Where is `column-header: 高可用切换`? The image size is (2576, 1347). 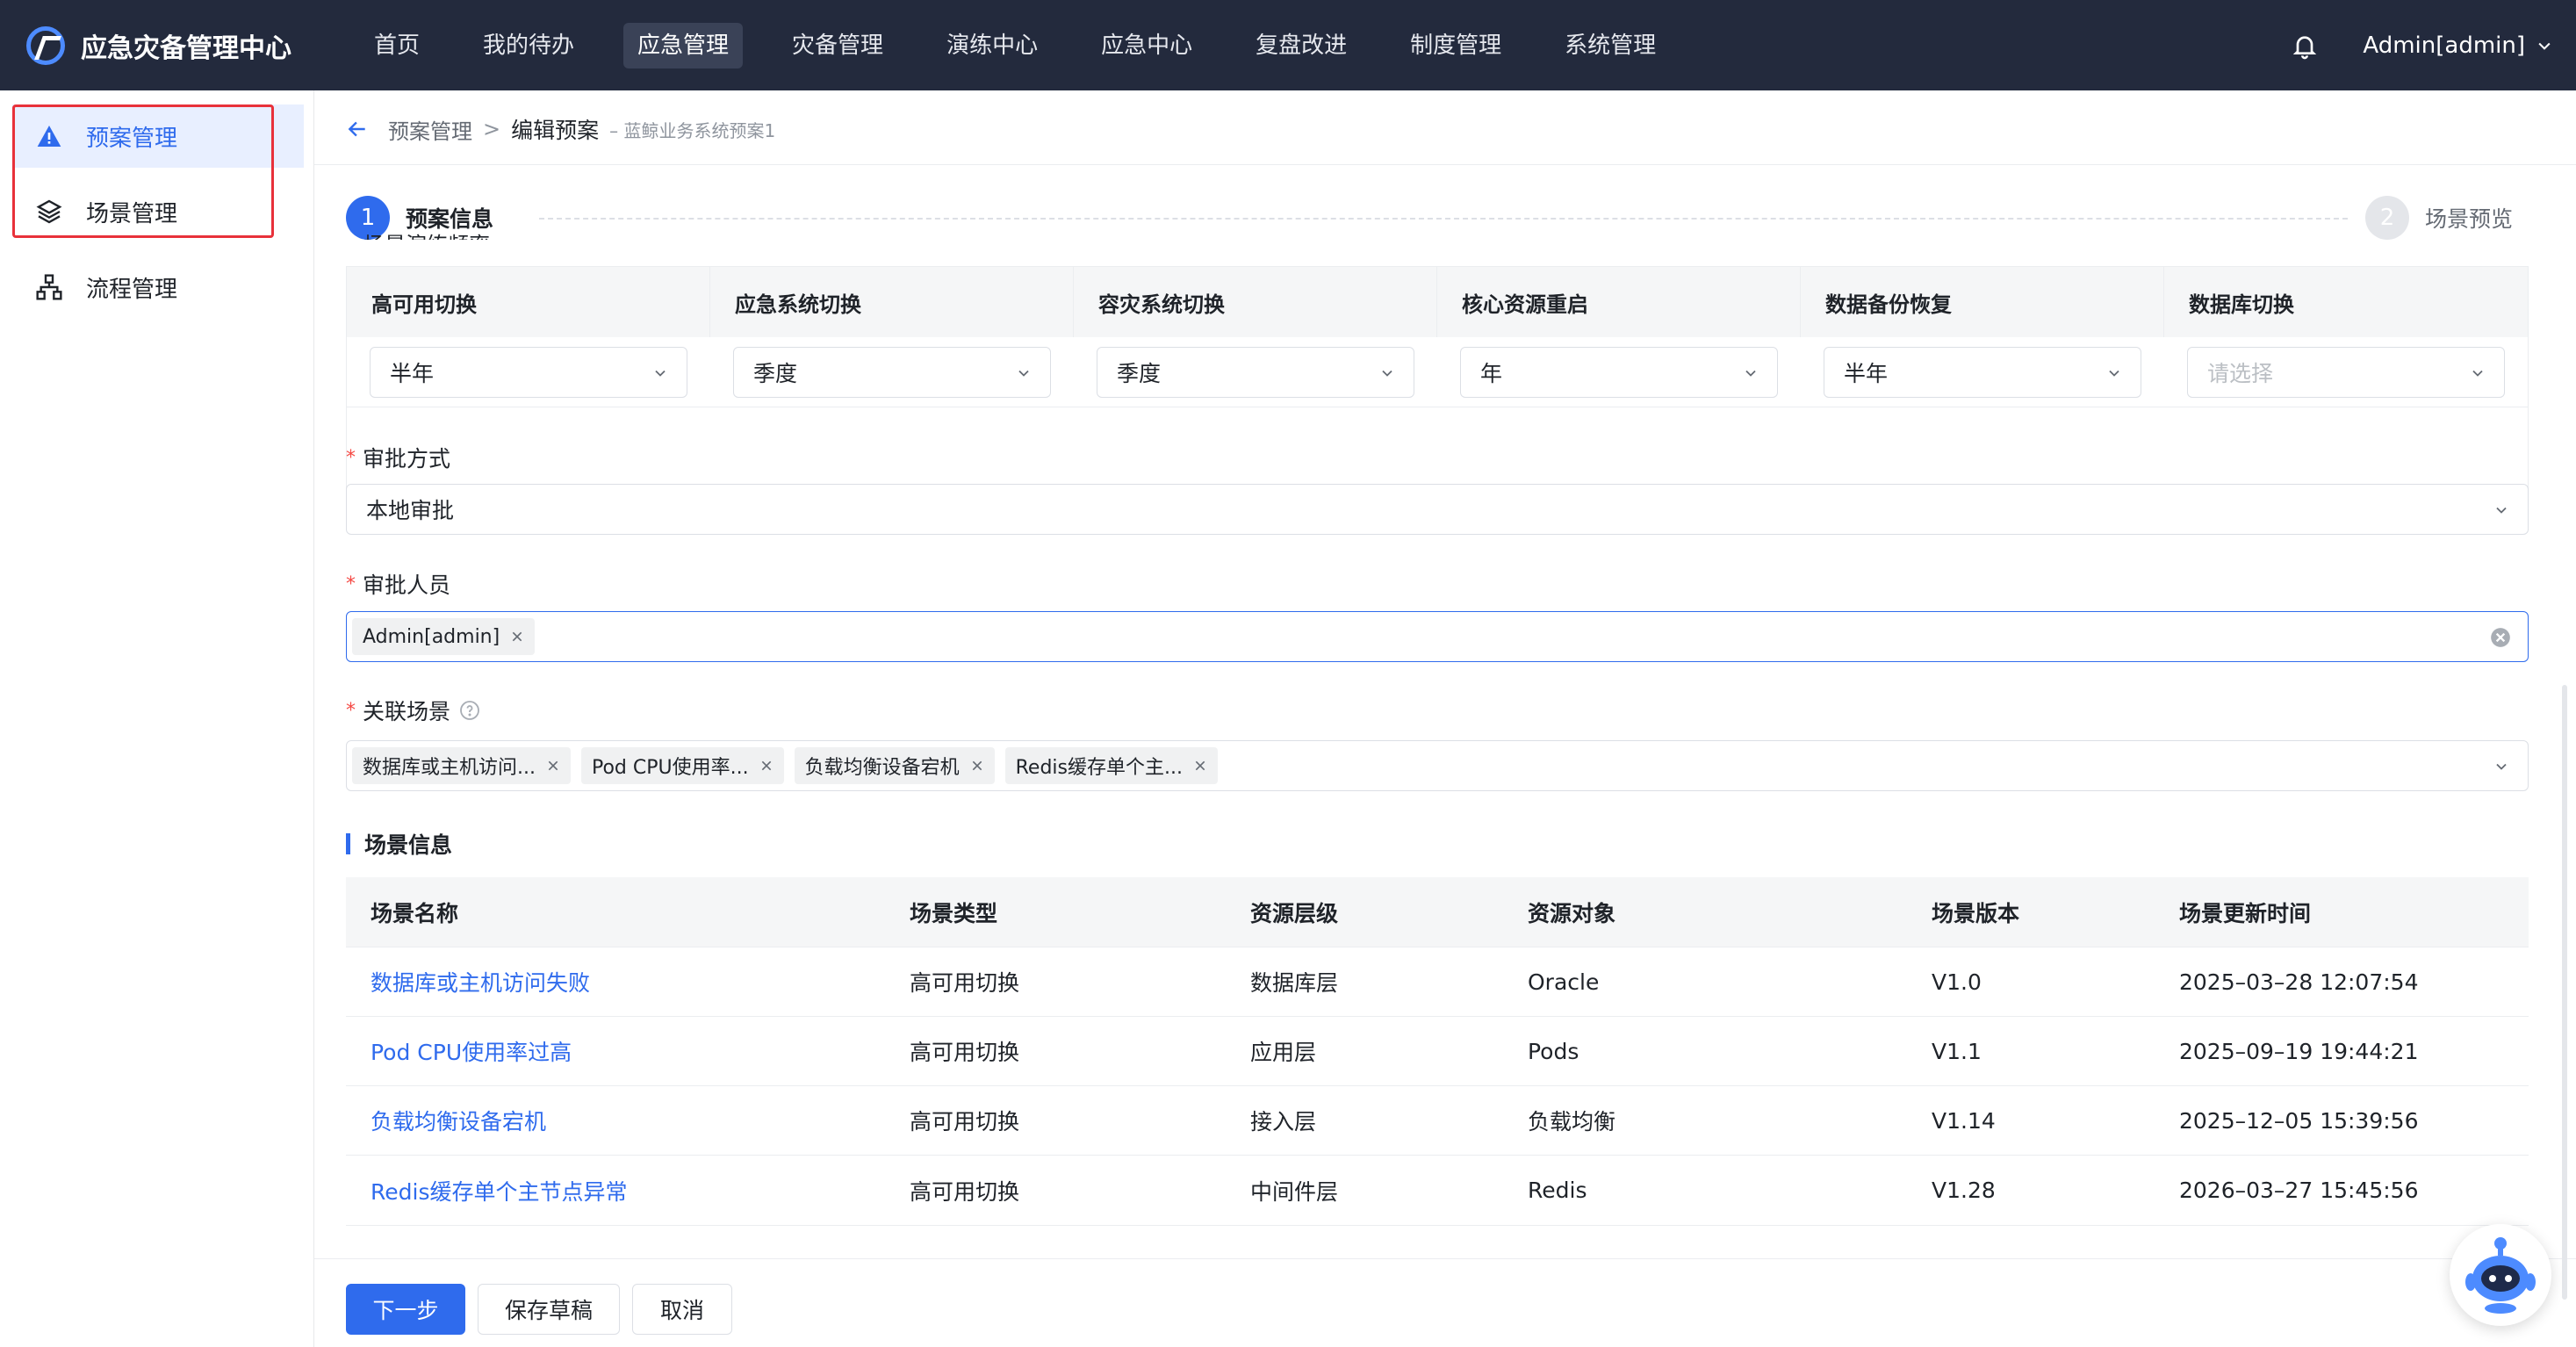
column-header: 高可用切换 is located at coordinates (528, 302).